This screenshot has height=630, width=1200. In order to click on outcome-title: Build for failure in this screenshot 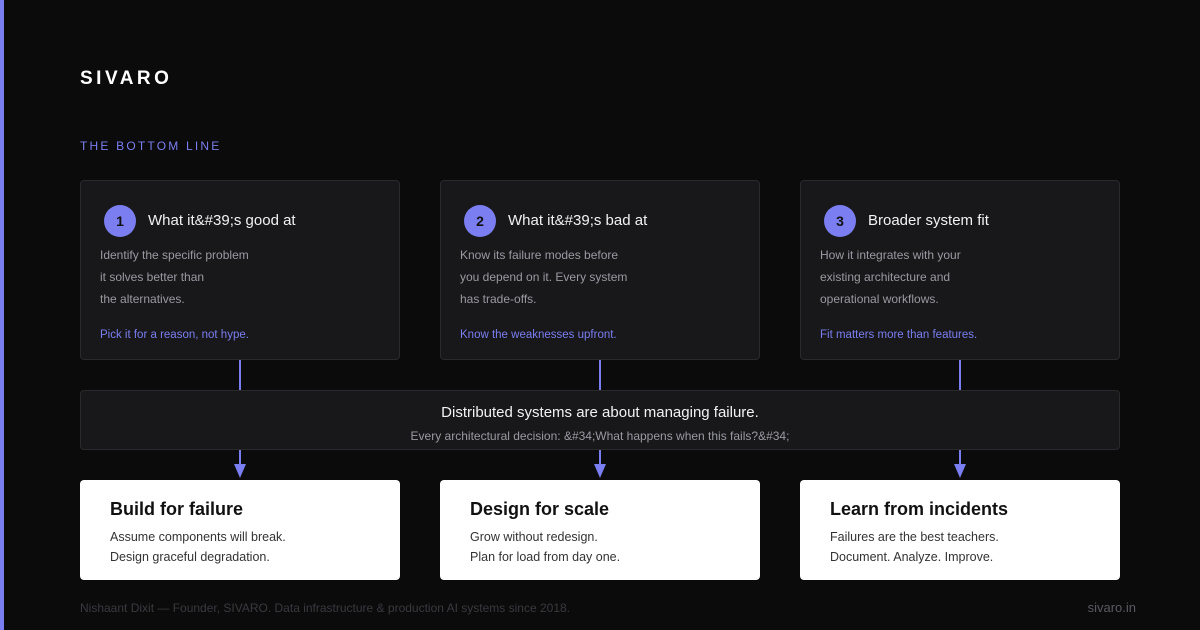, I will do `click(177, 509)`.